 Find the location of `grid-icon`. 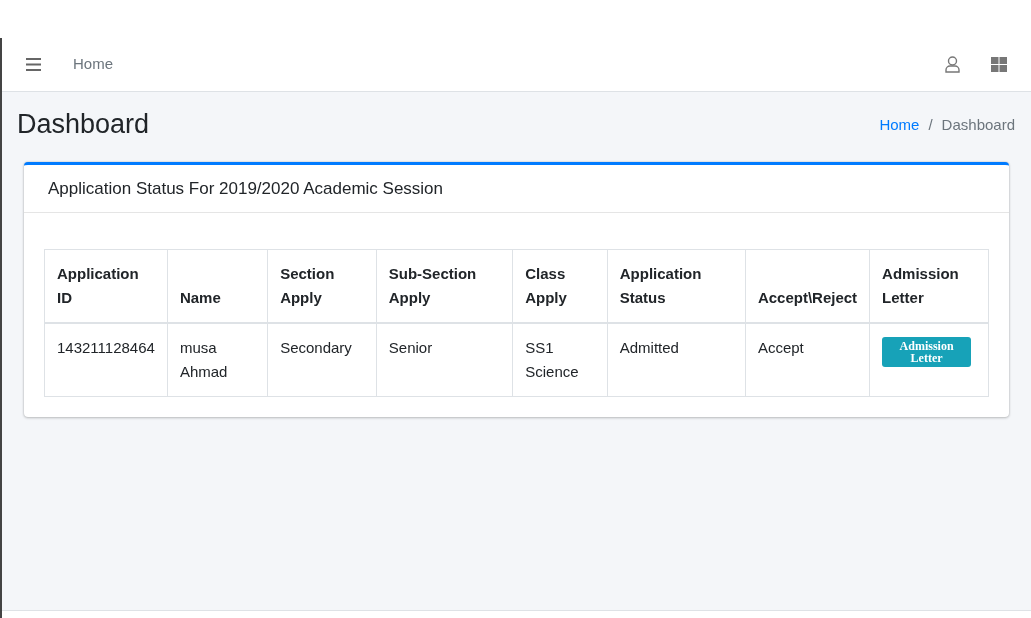

grid-icon is located at coordinates (999, 64).